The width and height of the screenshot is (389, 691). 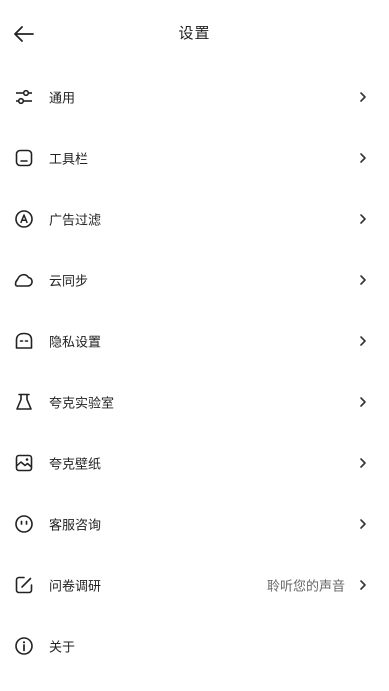 I want to click on settings-item-label: 隐私设置, so click(x=75, y=342).